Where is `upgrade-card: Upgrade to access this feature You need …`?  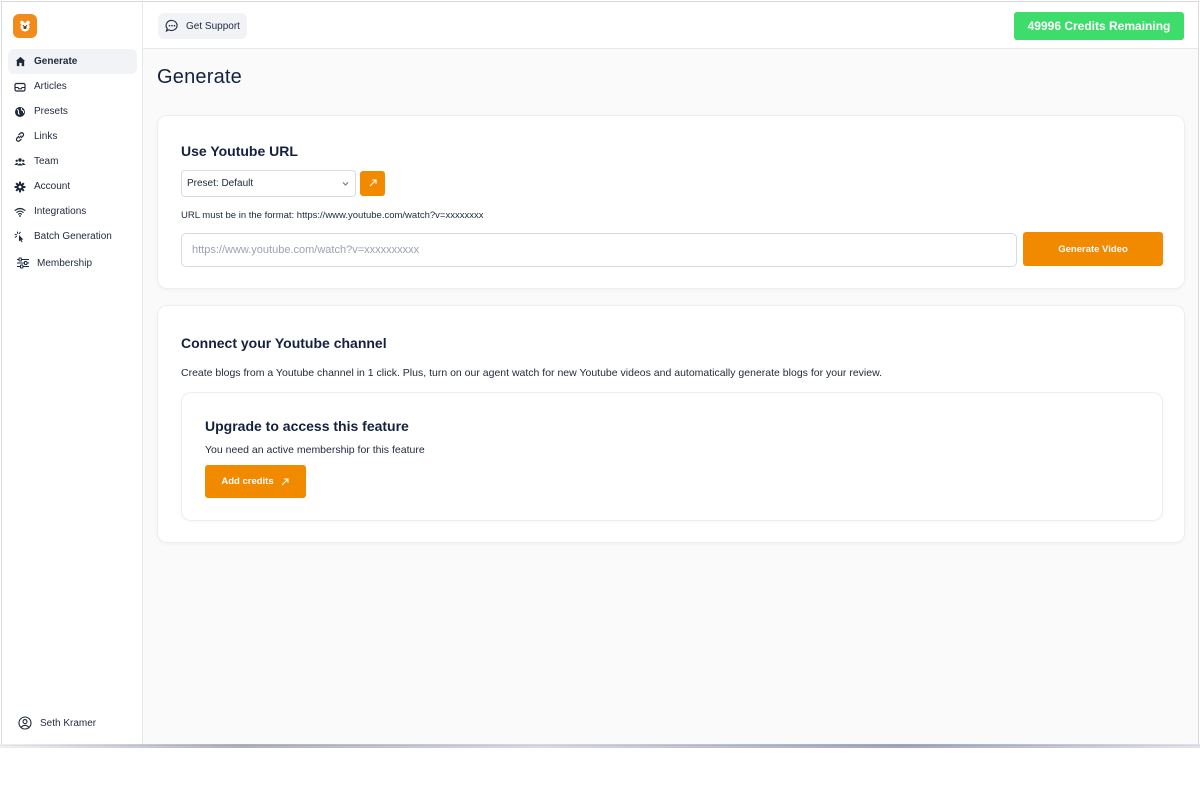
upgrade-card: Upgrade to access this feature You need … is located at coordinates (672, 456).